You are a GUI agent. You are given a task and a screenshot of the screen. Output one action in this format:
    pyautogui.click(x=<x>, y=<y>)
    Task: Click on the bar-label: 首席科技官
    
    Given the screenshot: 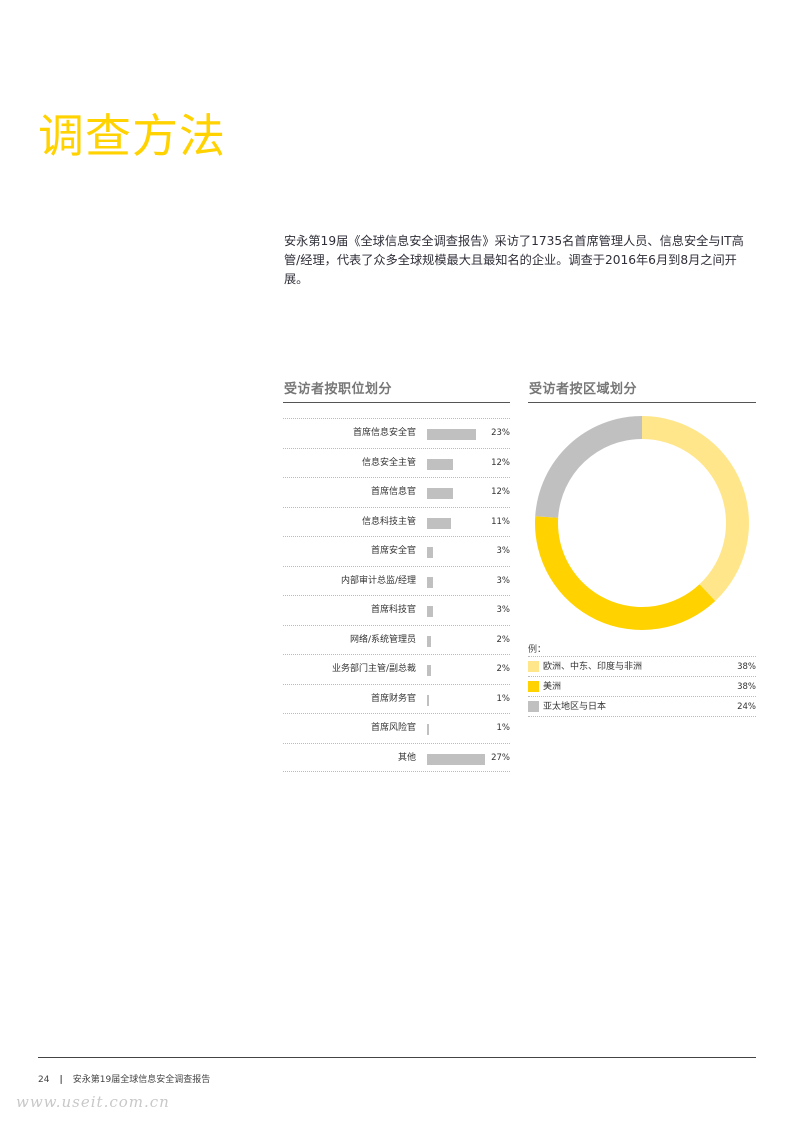 What is the action you would take?
    pyautogui.click(x=393, y=610)
    